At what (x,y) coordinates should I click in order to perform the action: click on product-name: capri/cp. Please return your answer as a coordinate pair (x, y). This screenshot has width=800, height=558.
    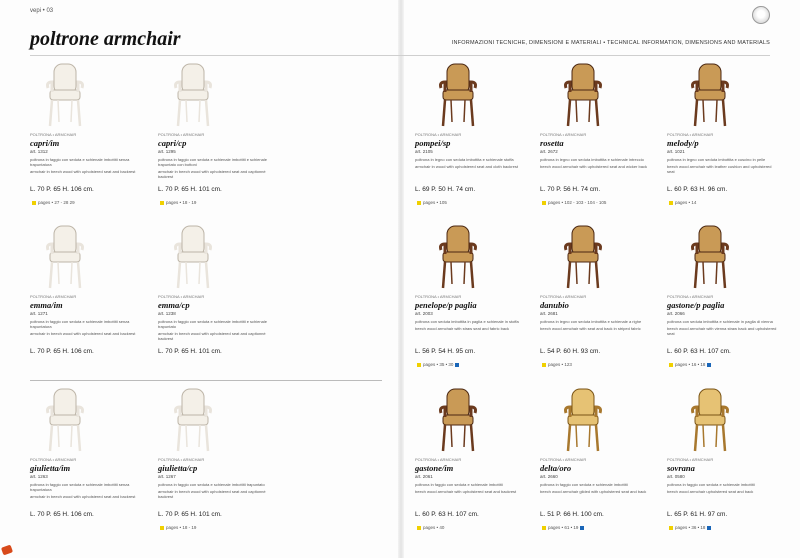
    Looking at the image, I should click on (172, 143).